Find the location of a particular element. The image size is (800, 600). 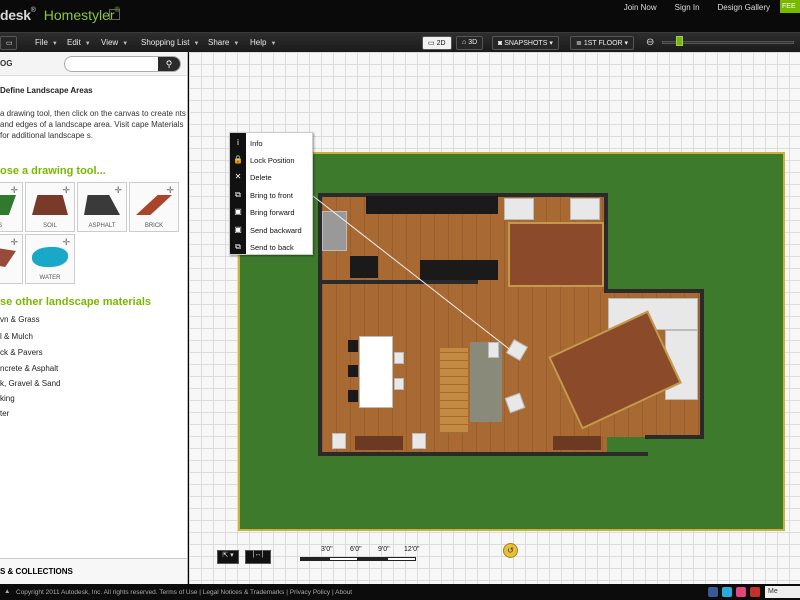

context-menu-send-backward: ▣ Send backward is located at coordinates (272, 230).